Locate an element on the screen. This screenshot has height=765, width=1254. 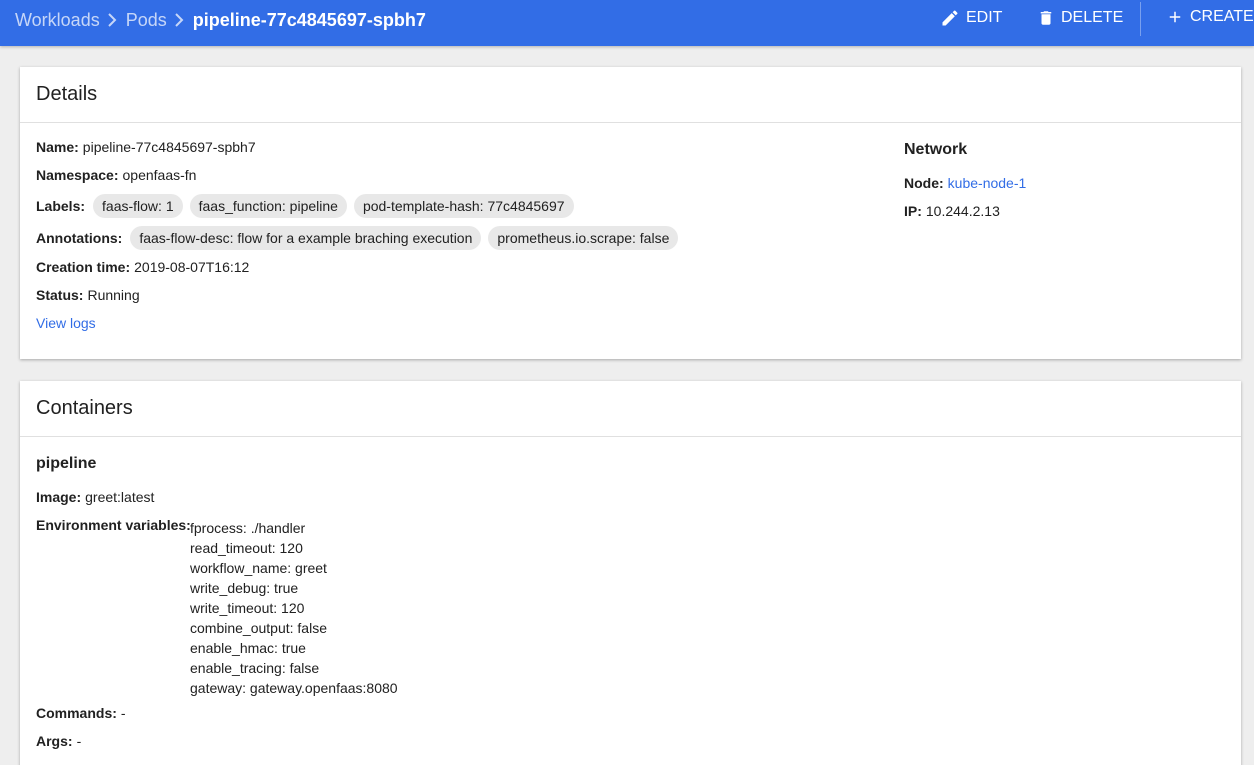
commands-label: Commands: is located at coordinates (76, 713).